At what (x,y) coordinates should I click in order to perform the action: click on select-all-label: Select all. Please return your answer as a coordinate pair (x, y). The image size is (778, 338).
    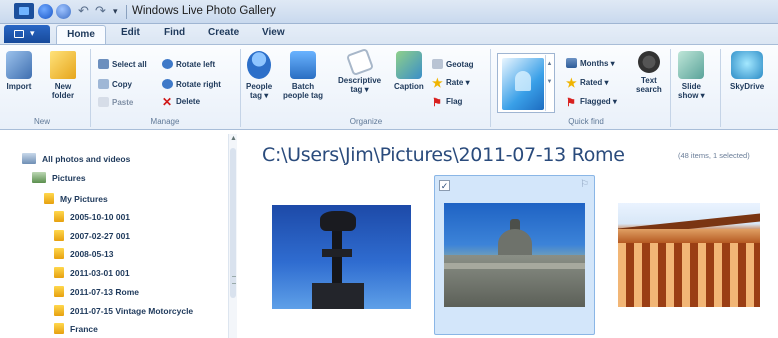
    Looking at the image, I should click on (129, 64).